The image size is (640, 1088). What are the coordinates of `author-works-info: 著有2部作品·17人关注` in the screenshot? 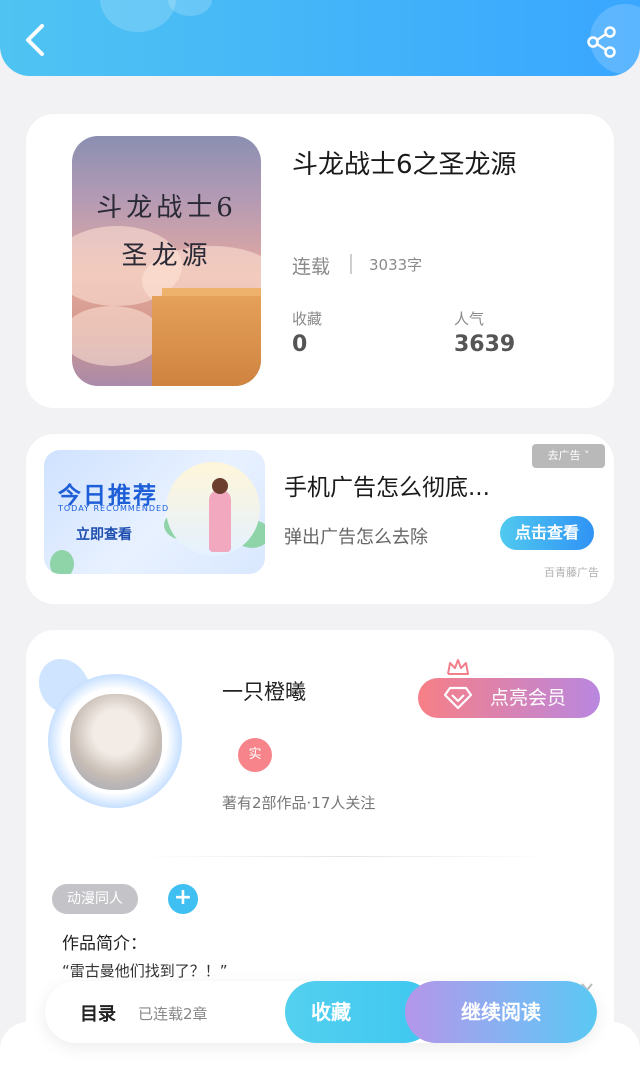 It's located at (299, 803).